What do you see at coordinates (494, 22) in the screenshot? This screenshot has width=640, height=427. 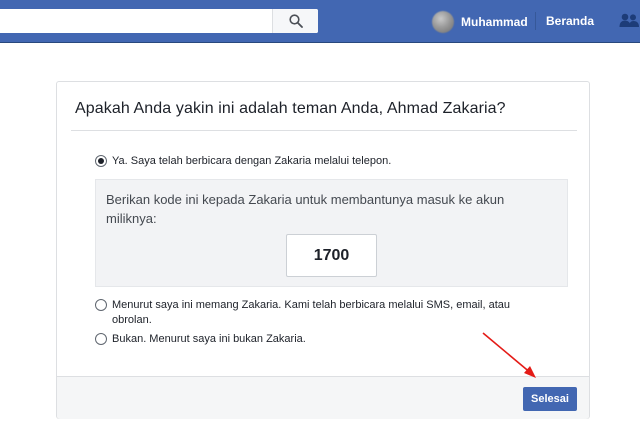 I see `profile-name: Muhammad` at bounding box center [494, 22].